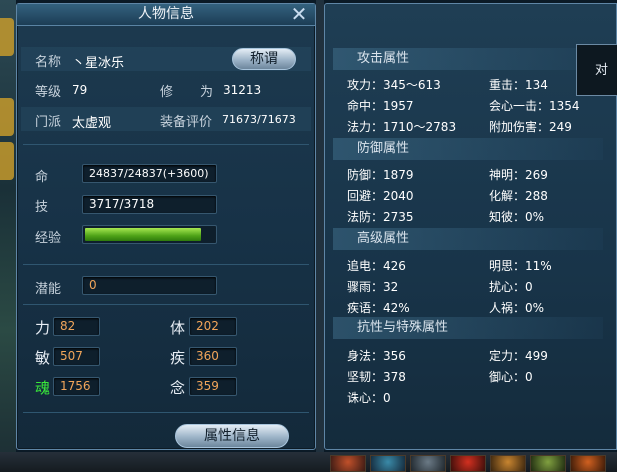 This screenshot has height=472, width=617. I want to click on attack-section-header: 攻击属性, so click(468, 59).